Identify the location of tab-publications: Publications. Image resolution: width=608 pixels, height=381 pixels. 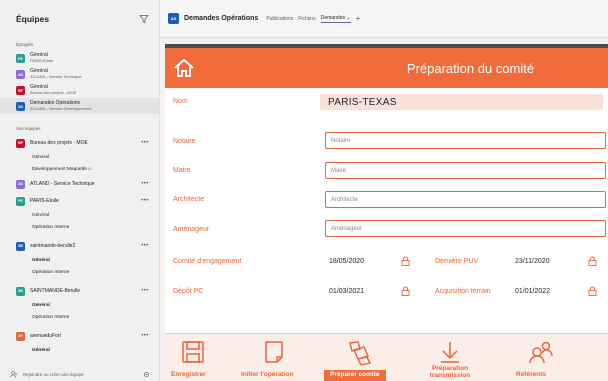
(279, 19).